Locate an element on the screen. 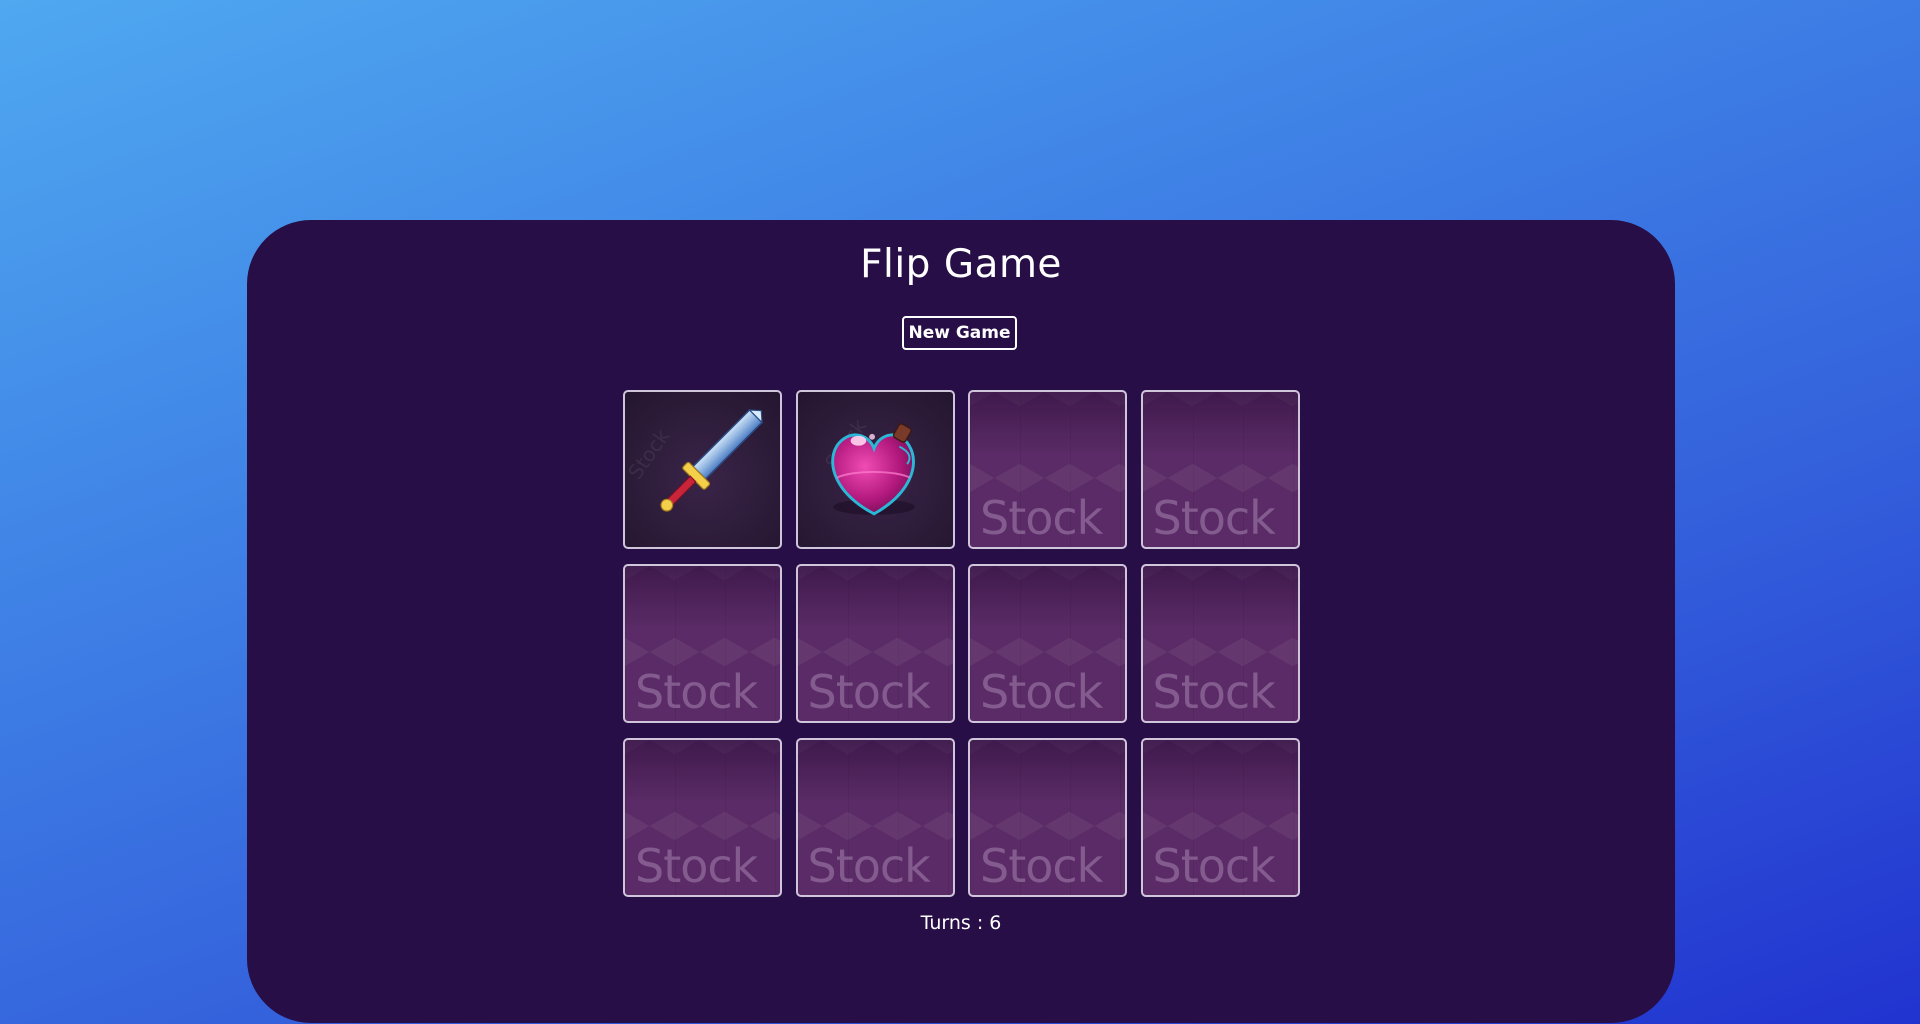 The width and height of the screenshot is (1920, 1024). new-game-button: New Game is located at coordinates (959, 333).